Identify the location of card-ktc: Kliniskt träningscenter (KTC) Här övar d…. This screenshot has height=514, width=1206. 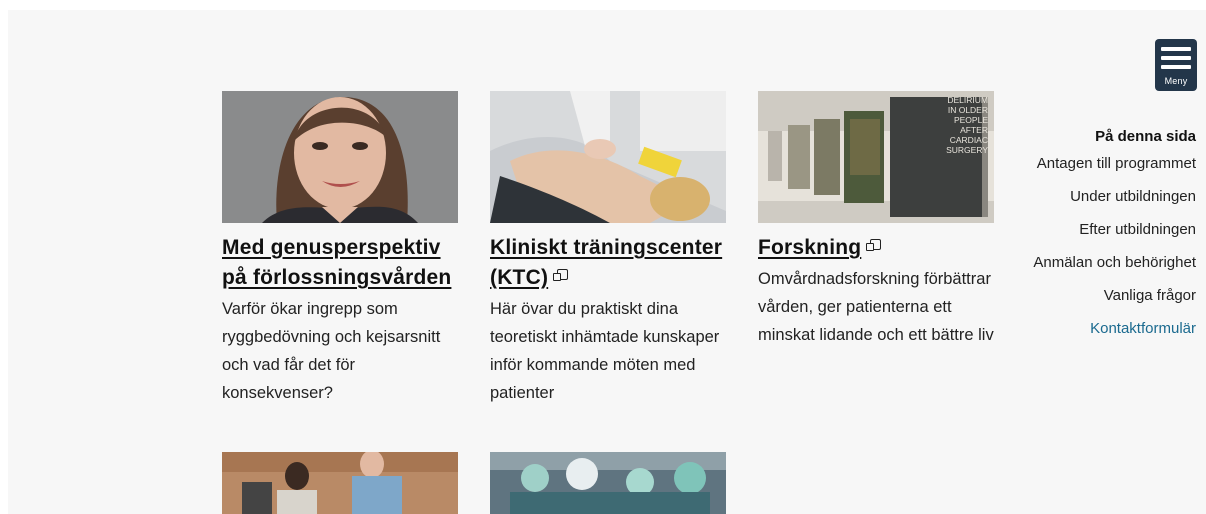
(608, 249).